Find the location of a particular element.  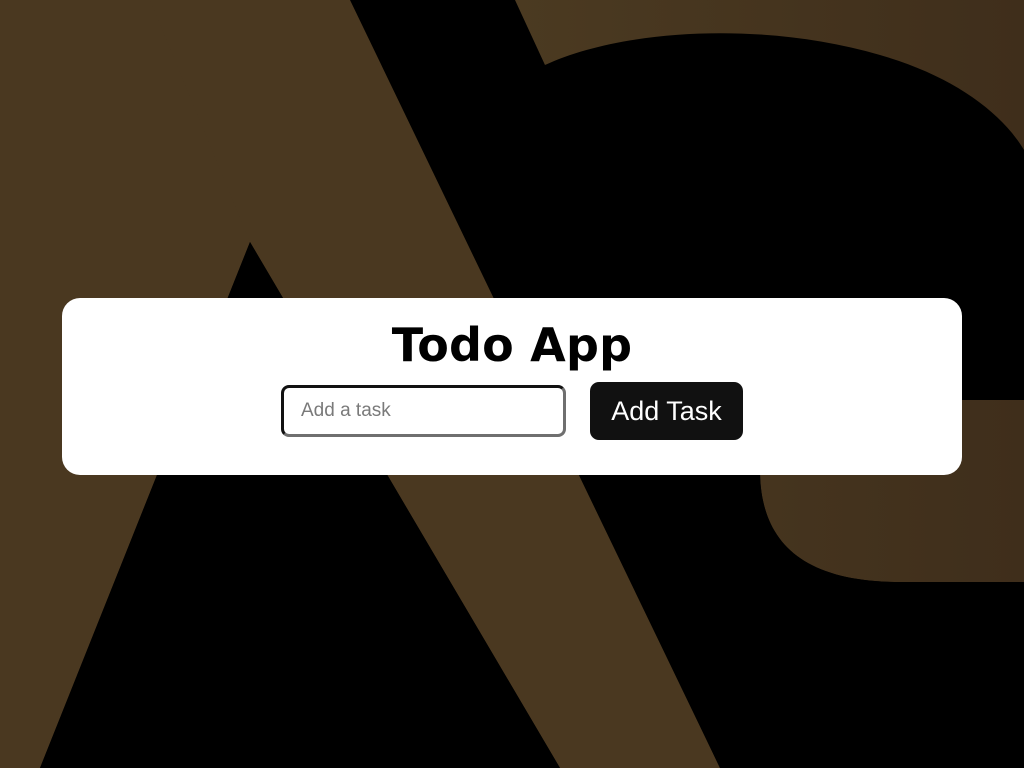

task-input is located at coordinates (423, 411).